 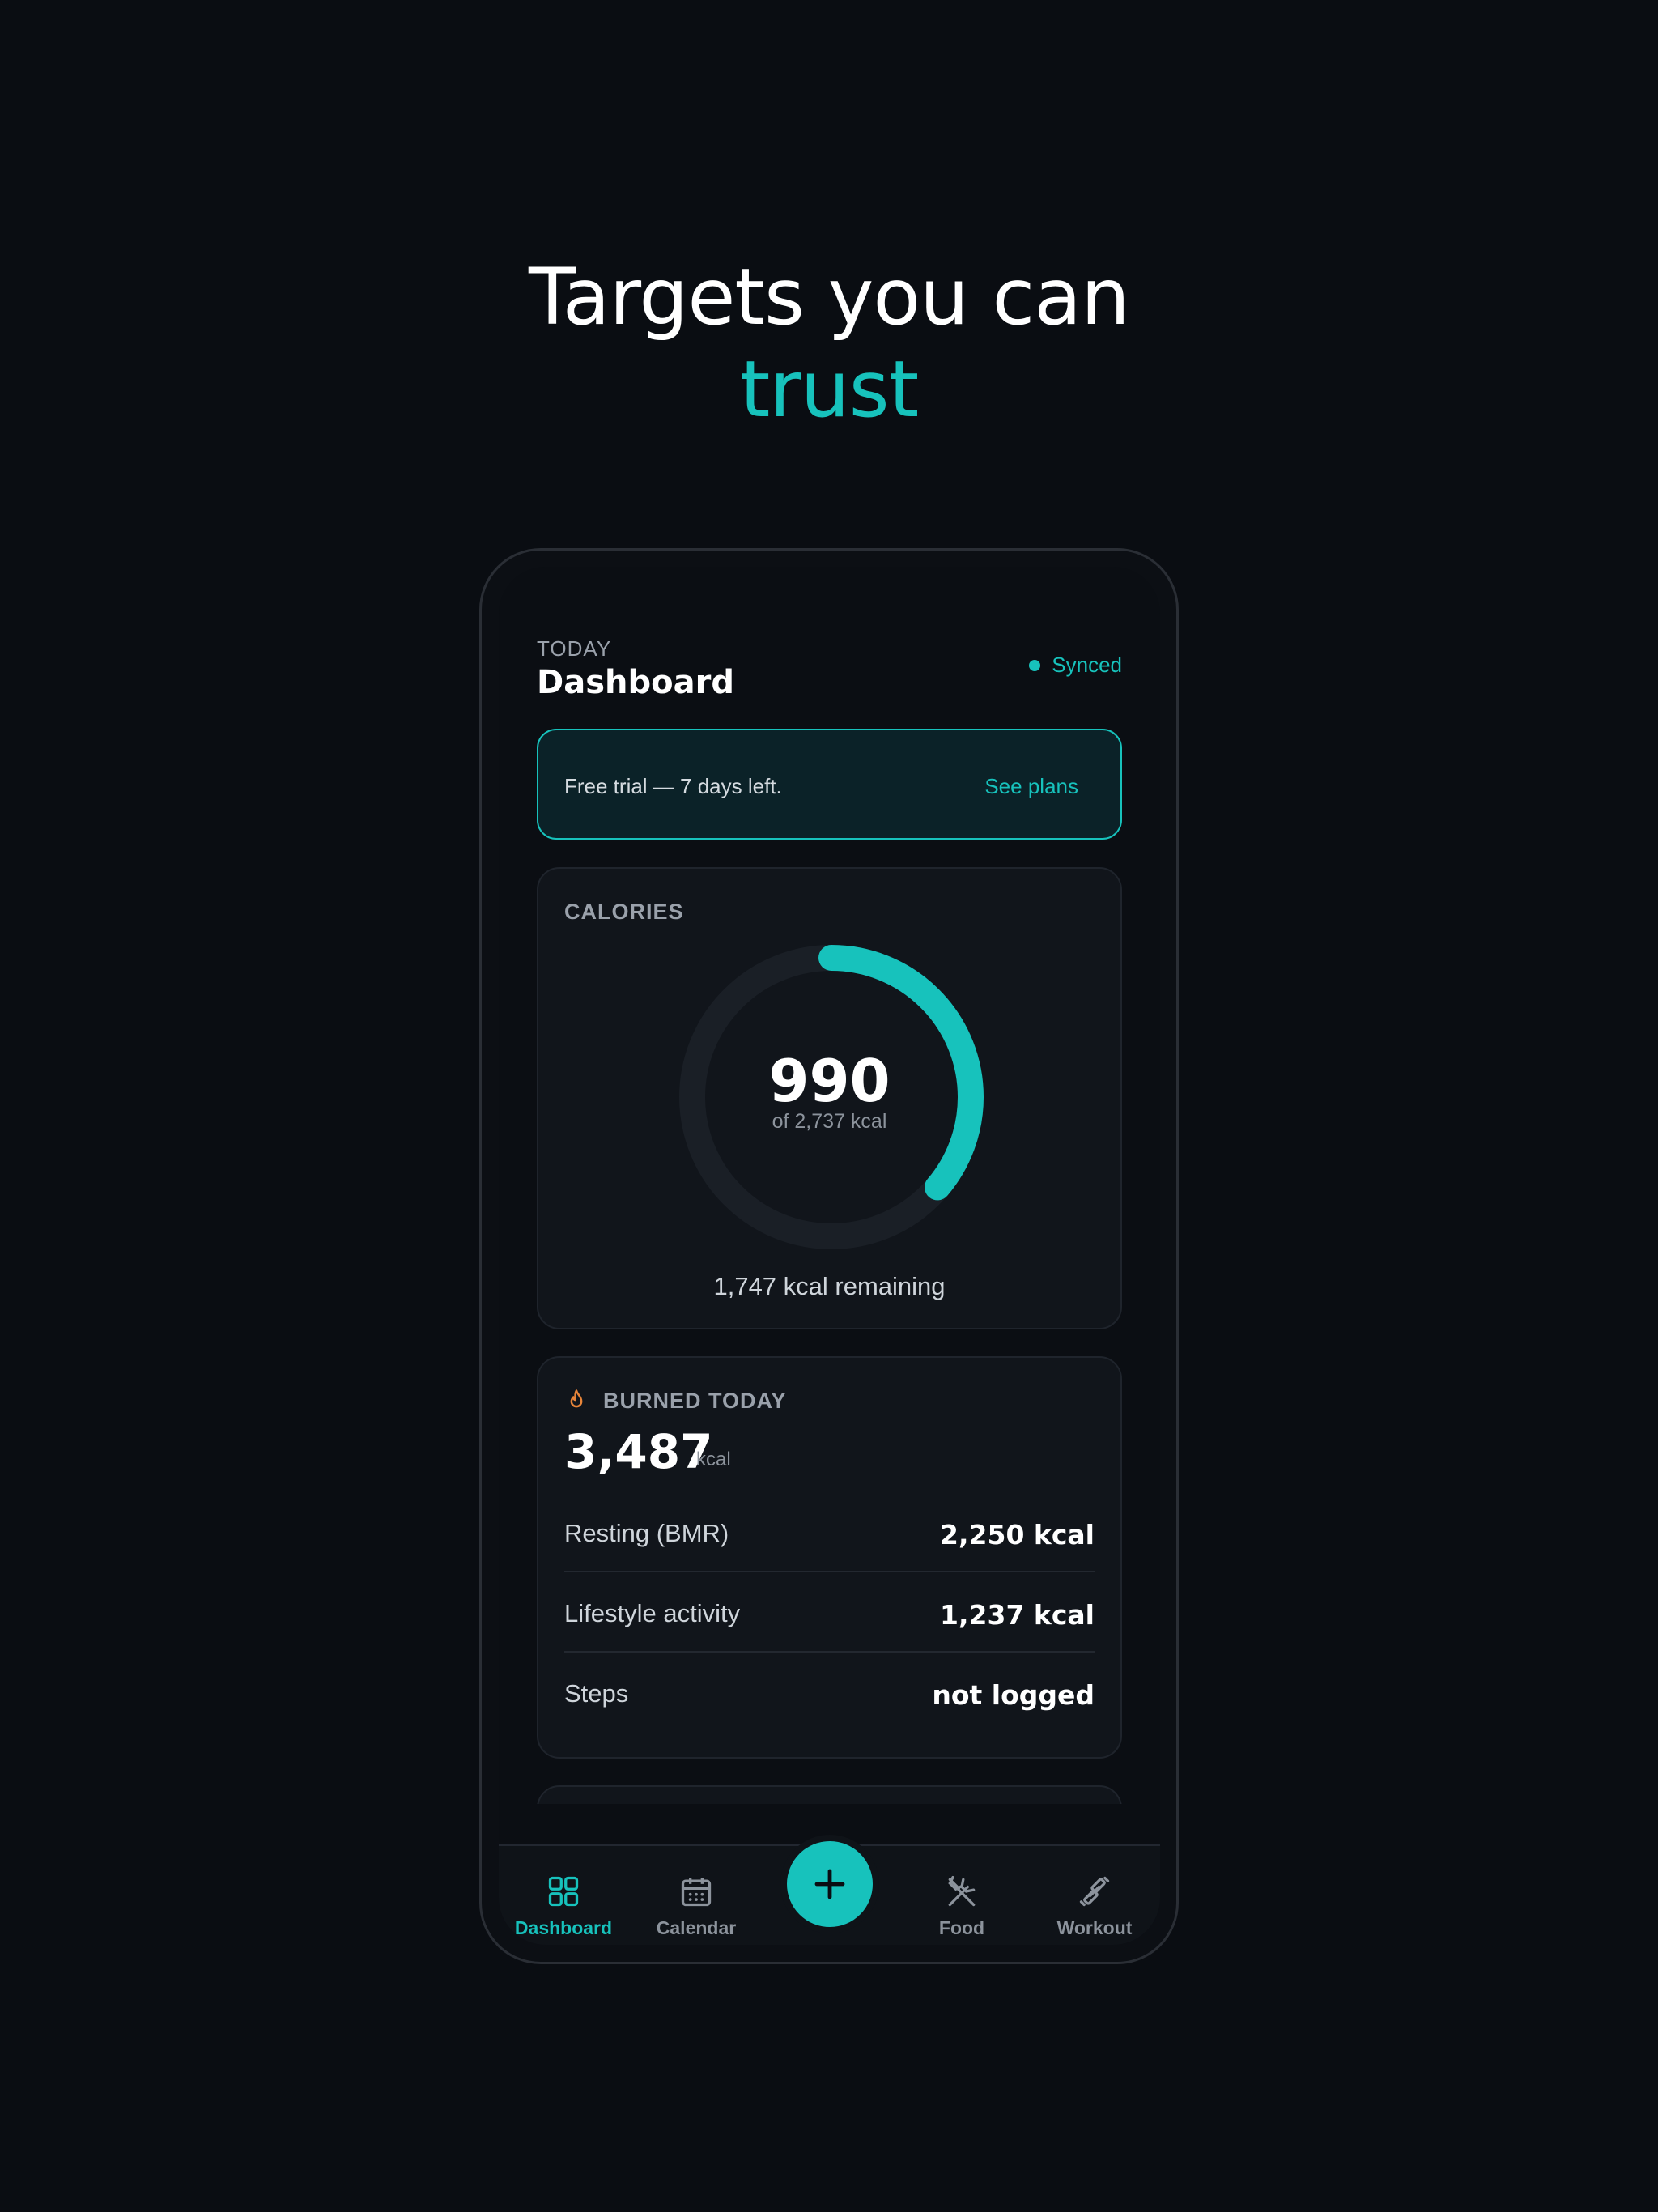 What do you see at coordinates (829, 1693) in the screenshot?
I see `burn-row: Steps not logged` at bounding box center [829, 1693].